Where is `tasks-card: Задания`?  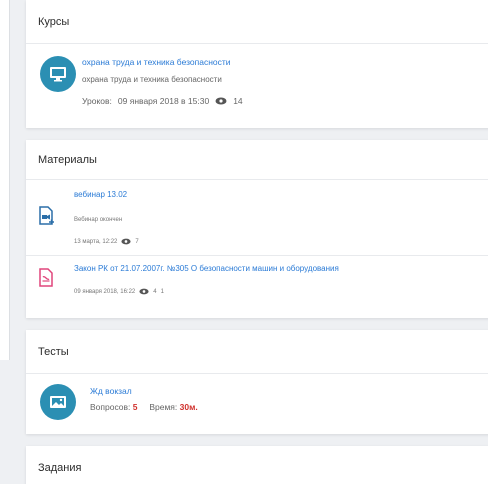
tasks-card: Задания is located at coordinates (257, 465).